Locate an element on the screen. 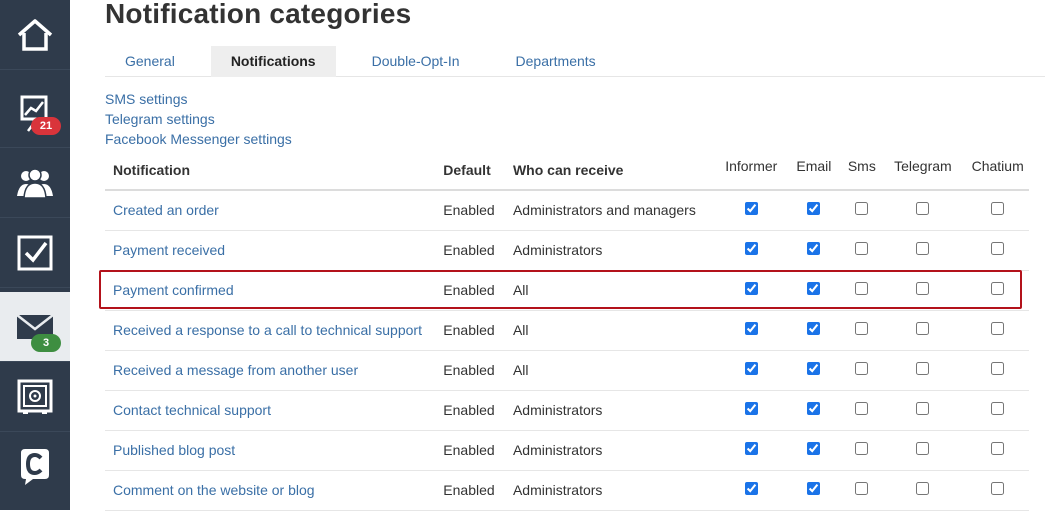  notification-name-link: Published blog post is located at coordinates (174, 450).